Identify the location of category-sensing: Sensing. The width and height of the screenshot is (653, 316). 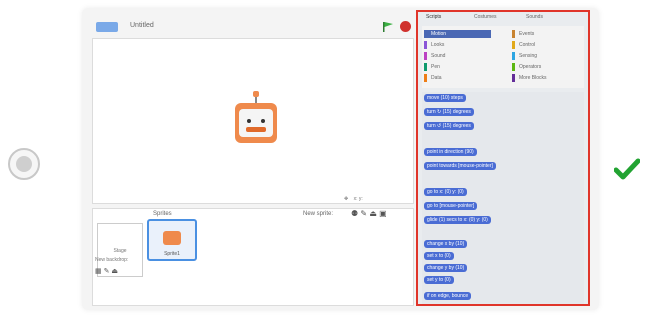
(524, 56).